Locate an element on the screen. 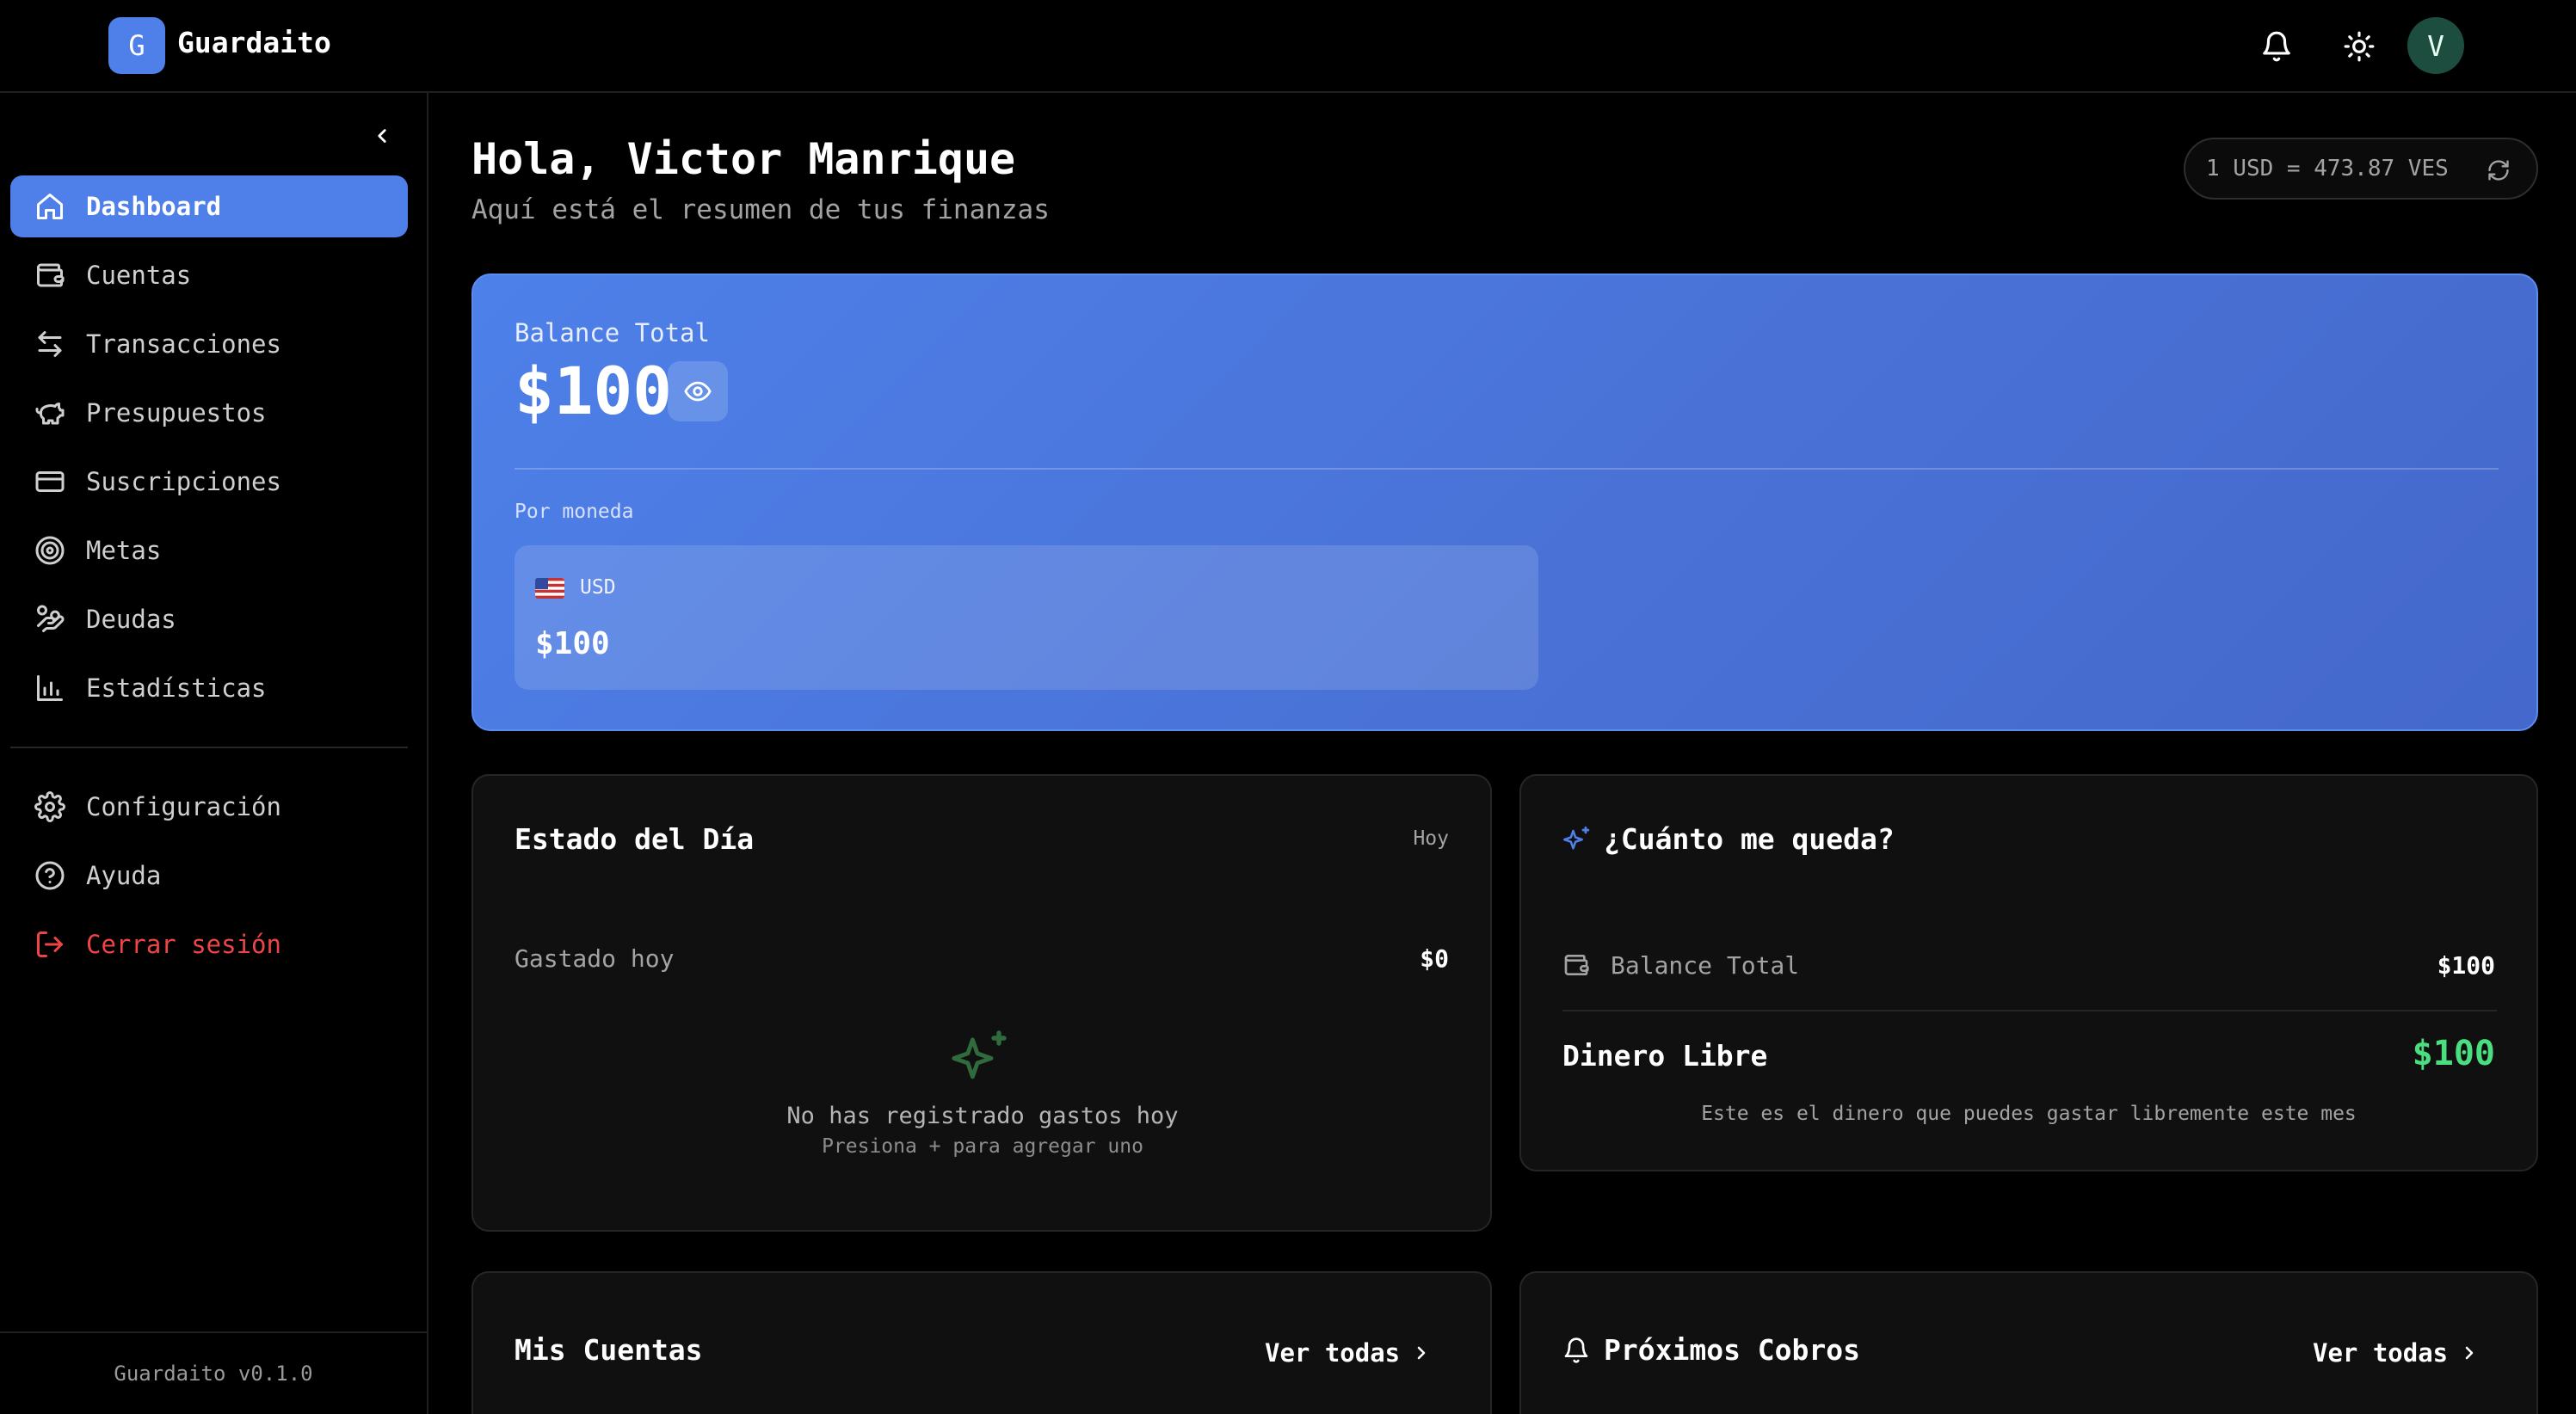 Image resolution: width=2576 pixels, height=1414 pixels. app-version: Guardaito v0.1.0 is located at coordinates (213, 1372).